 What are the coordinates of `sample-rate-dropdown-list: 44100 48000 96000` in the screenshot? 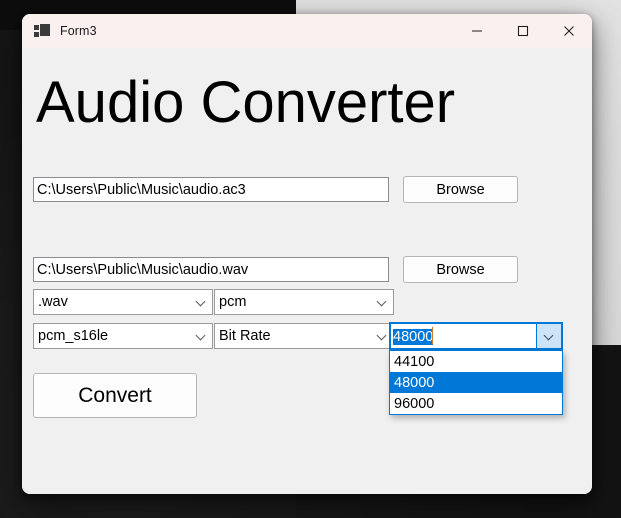 It's located at (476, 382).